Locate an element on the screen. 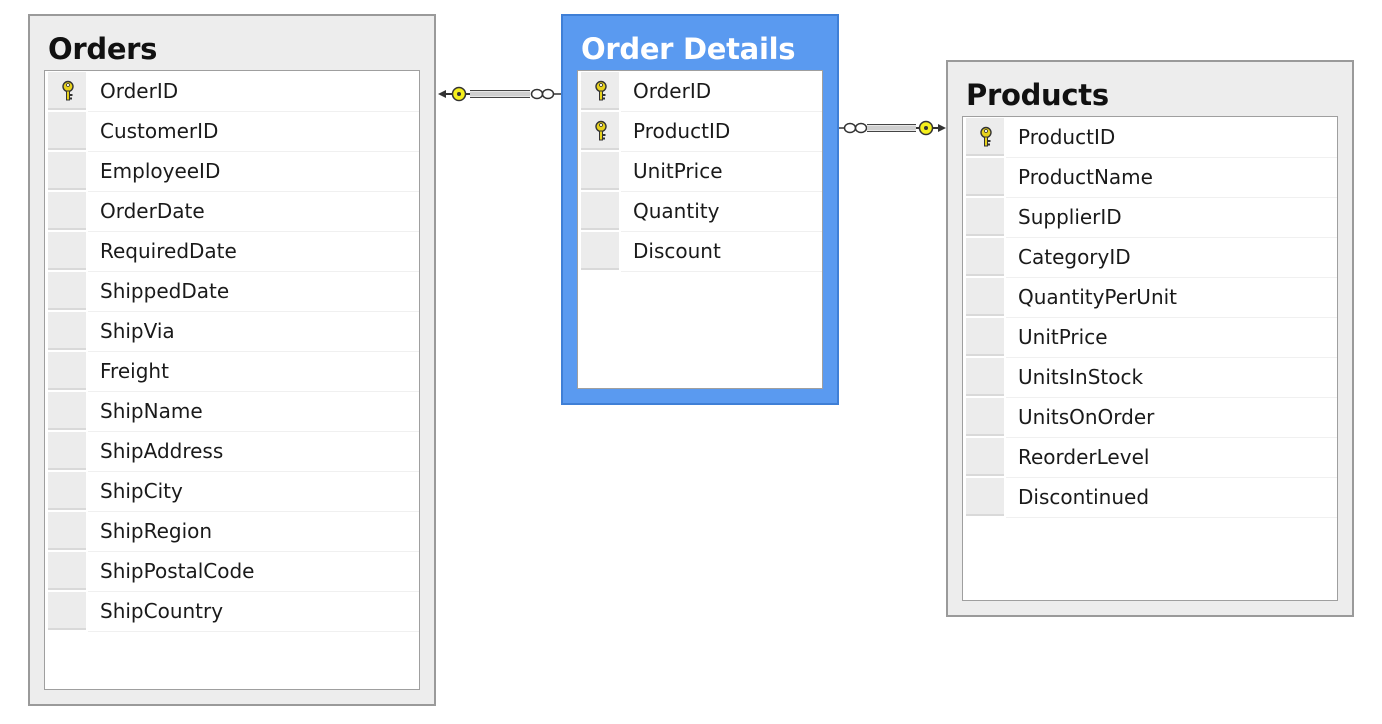 The height and width of the screenshot is (724, 1382). table-title: Orders is located at coordinates (103, 49).